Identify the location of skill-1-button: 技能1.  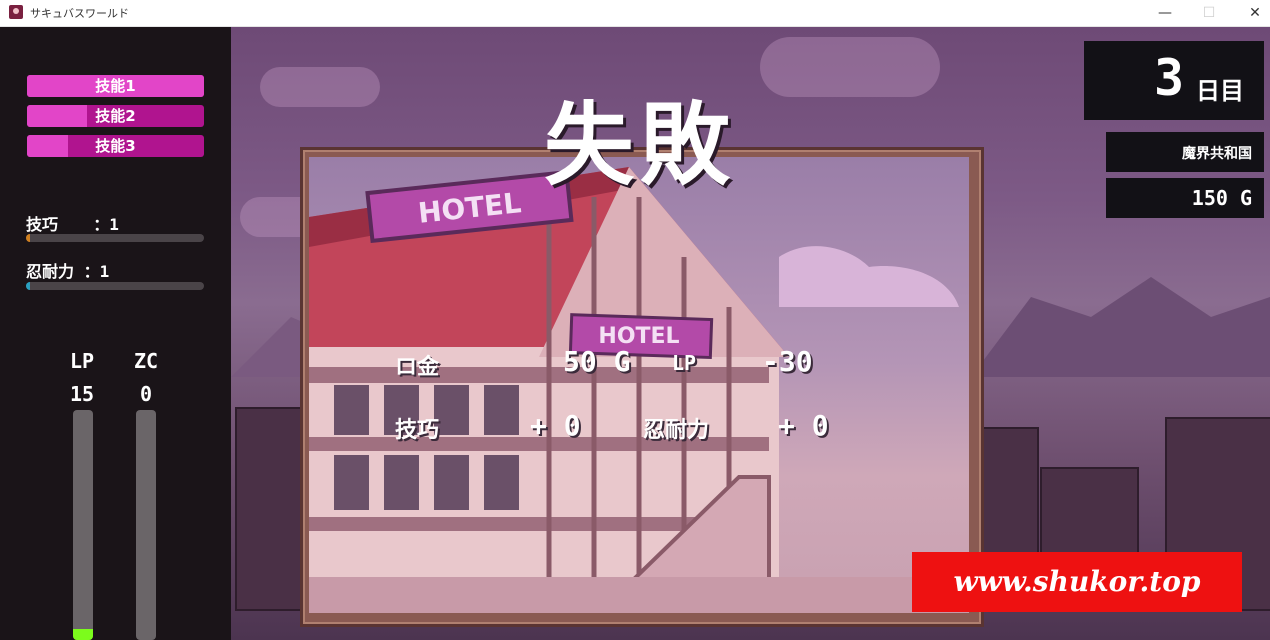
(115, 86).